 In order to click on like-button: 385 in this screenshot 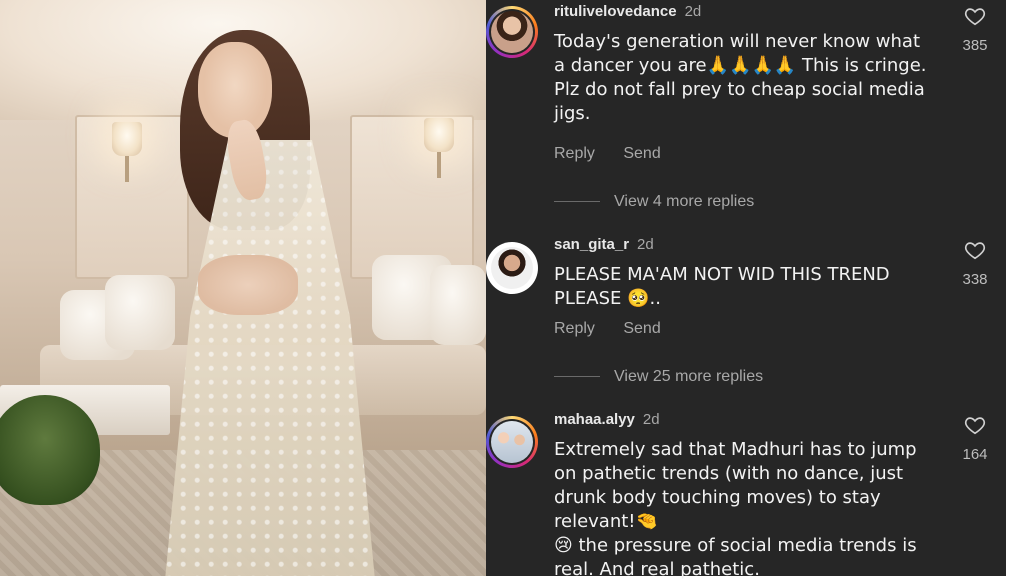, I will do `click(975, 29)`.